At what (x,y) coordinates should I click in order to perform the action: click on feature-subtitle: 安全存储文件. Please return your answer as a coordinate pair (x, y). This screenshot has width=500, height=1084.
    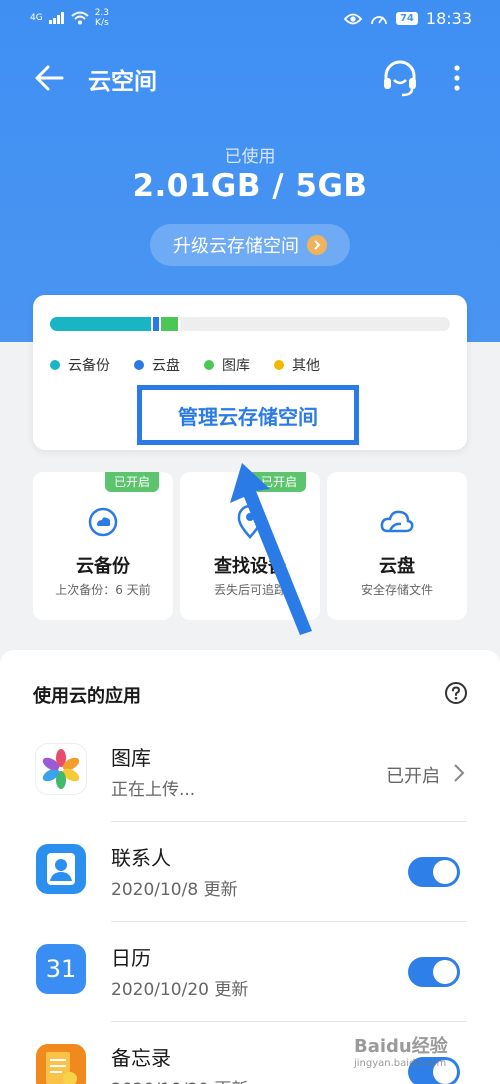
    Looking at the image, I should click on (396, 590).